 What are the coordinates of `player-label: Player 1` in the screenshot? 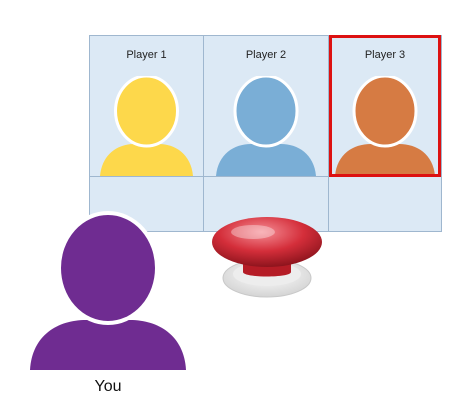 It's located at (146, 55).